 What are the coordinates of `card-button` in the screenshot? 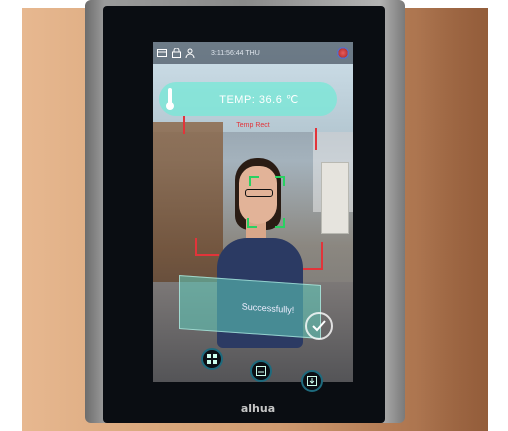 It's located at (261, 371).